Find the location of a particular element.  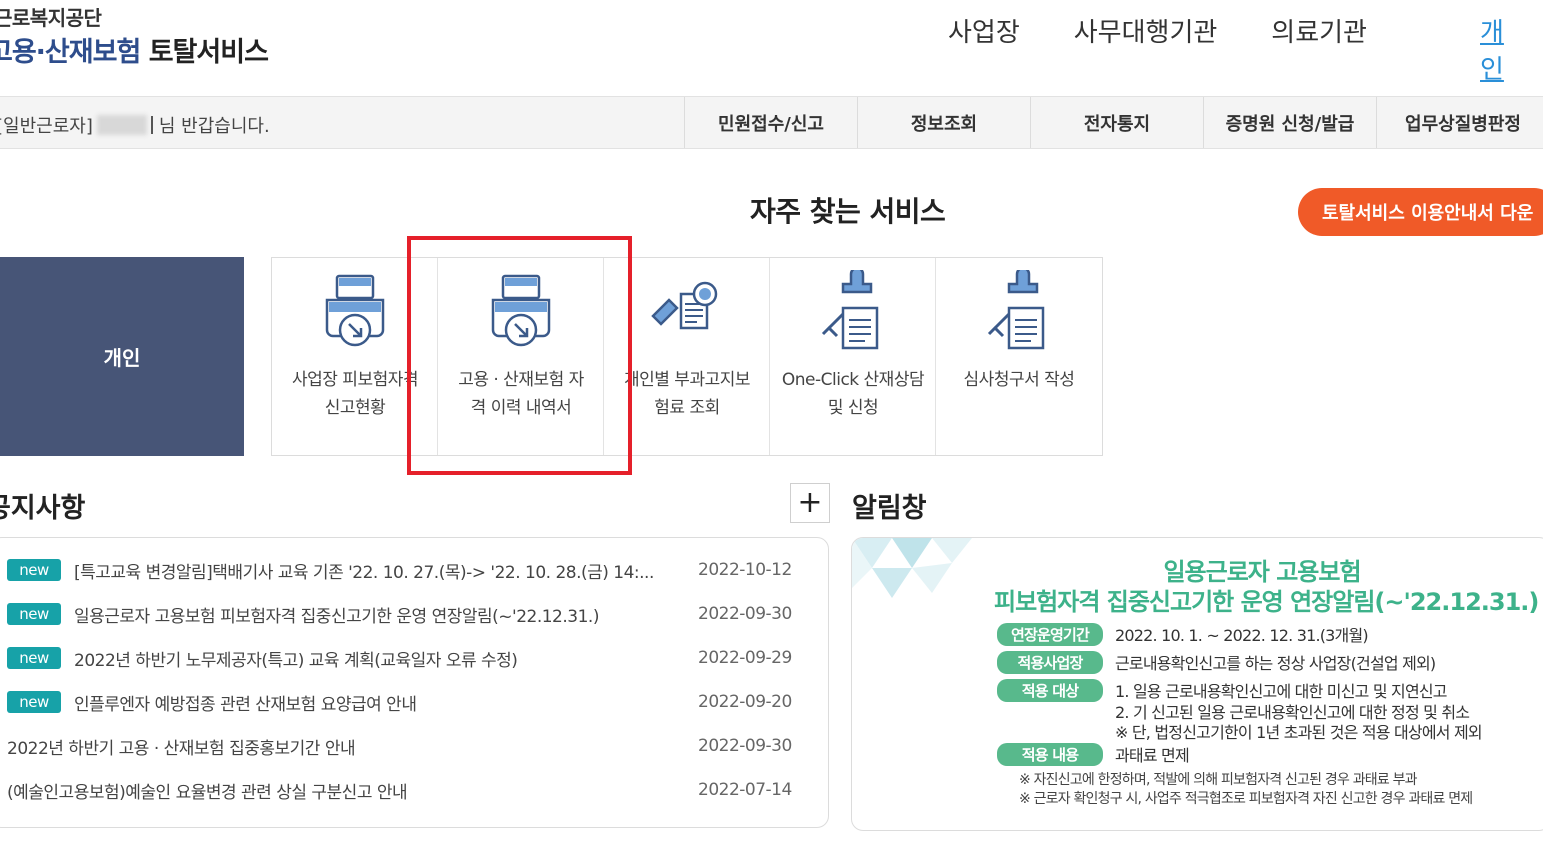

service-logo: 고용·산재보험 토탈서비스 is located at coordinates (134, 49).